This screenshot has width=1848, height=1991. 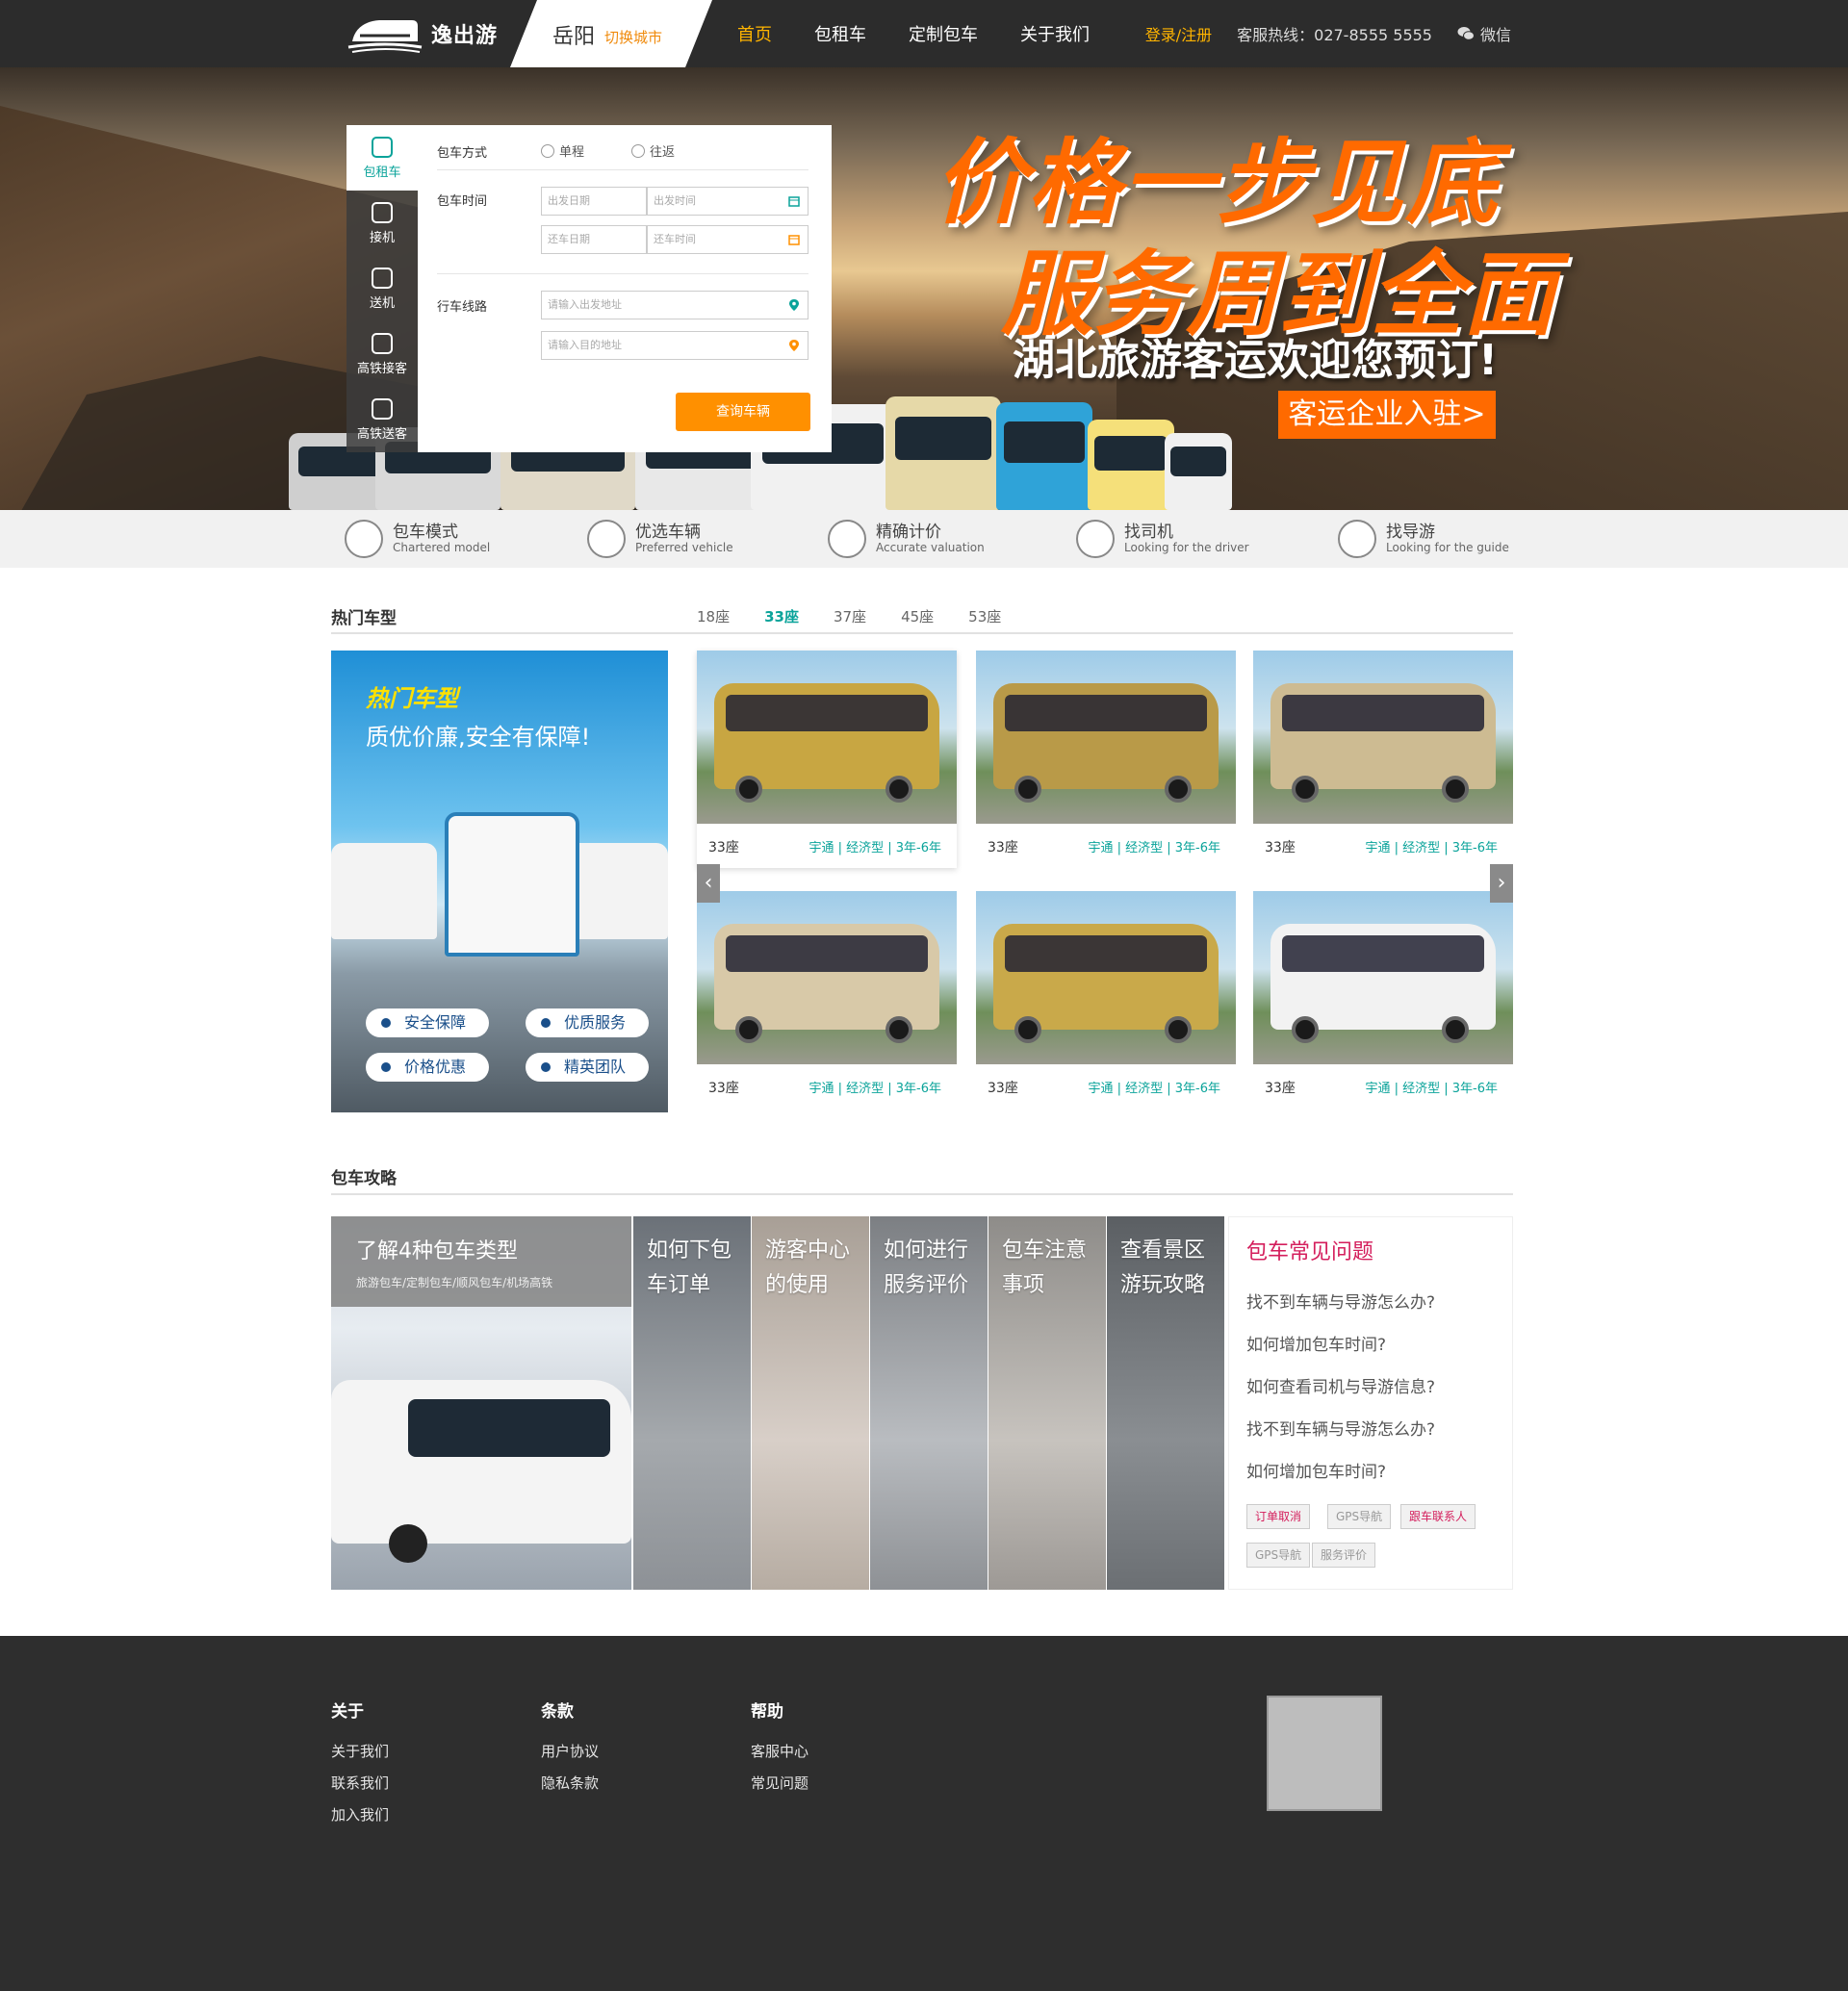 What do you see at coordinates (929, 1403) in the screenshot?
I see `guide-service-review: 如何进行服务评价` at bounding box center [929, 1403].